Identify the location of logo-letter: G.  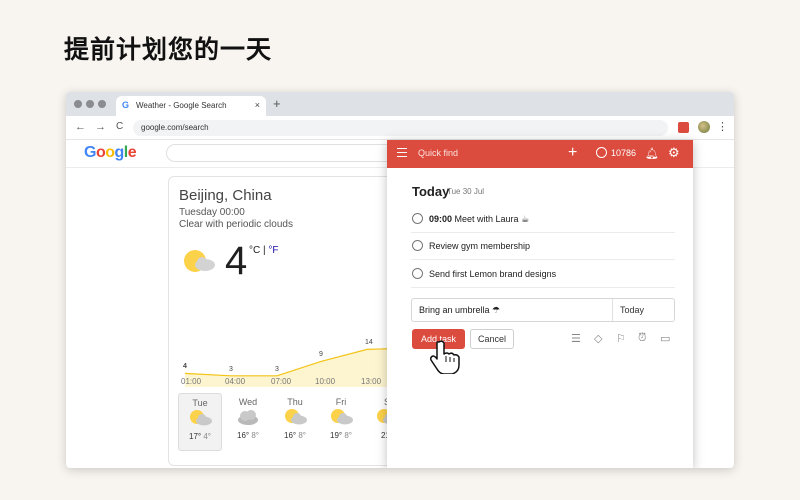
(90, 152).